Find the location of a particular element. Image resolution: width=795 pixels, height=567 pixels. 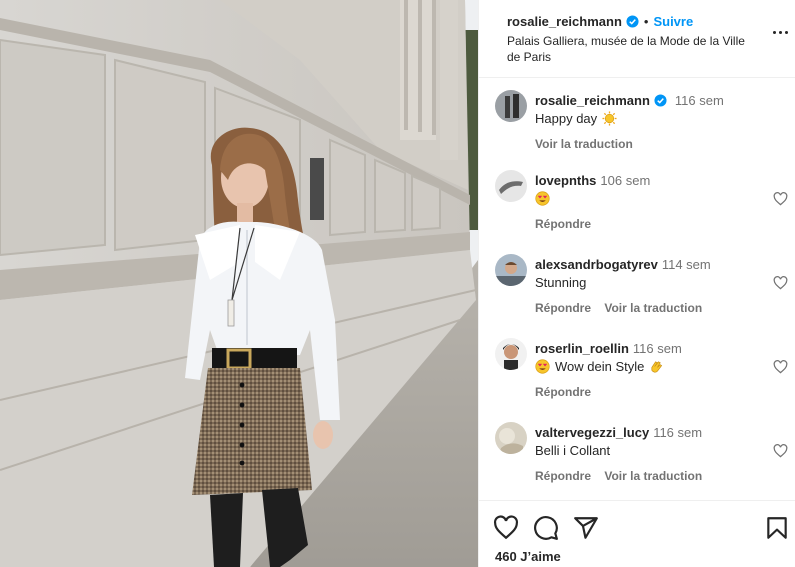

comment-header: alexsandrbogatyrev 114 sem is located at coordinates (623, 264).